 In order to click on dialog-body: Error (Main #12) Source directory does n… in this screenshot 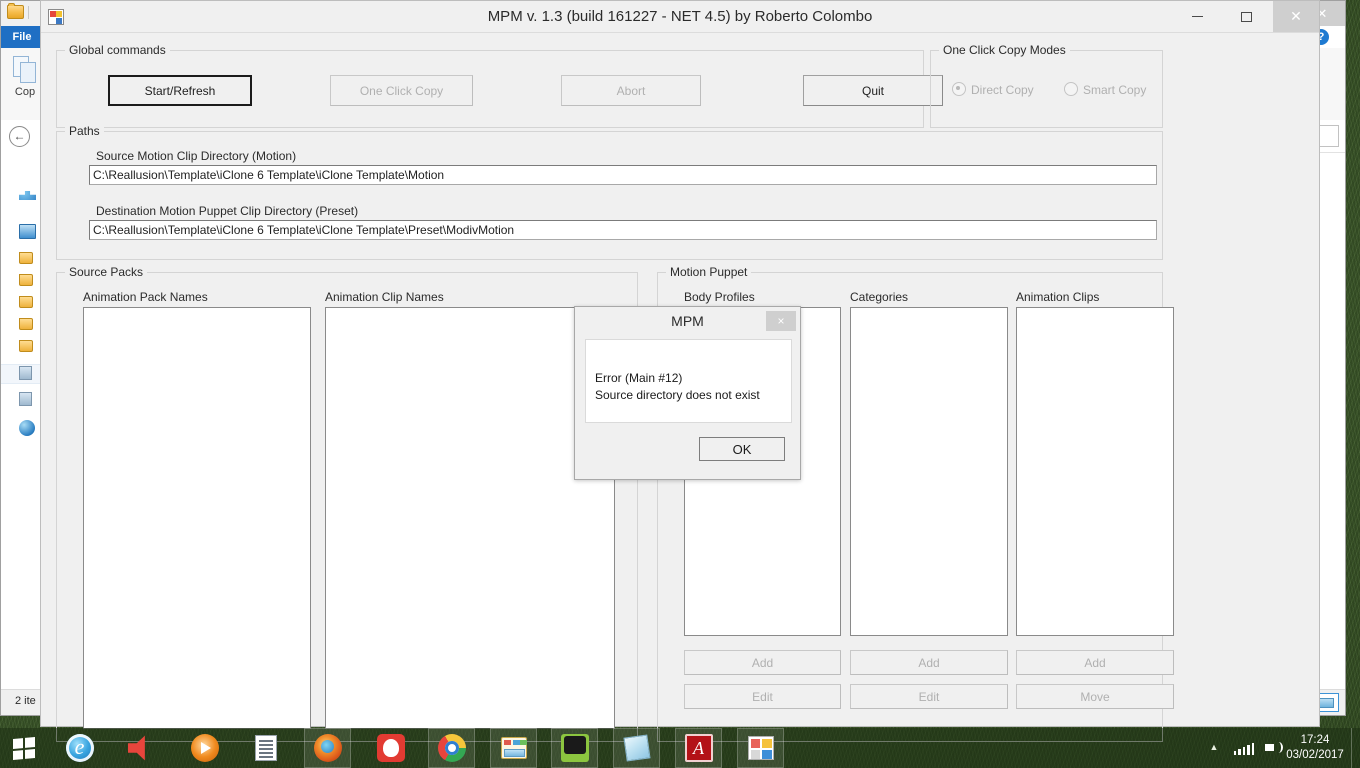, I will do `click(688, 381)`.